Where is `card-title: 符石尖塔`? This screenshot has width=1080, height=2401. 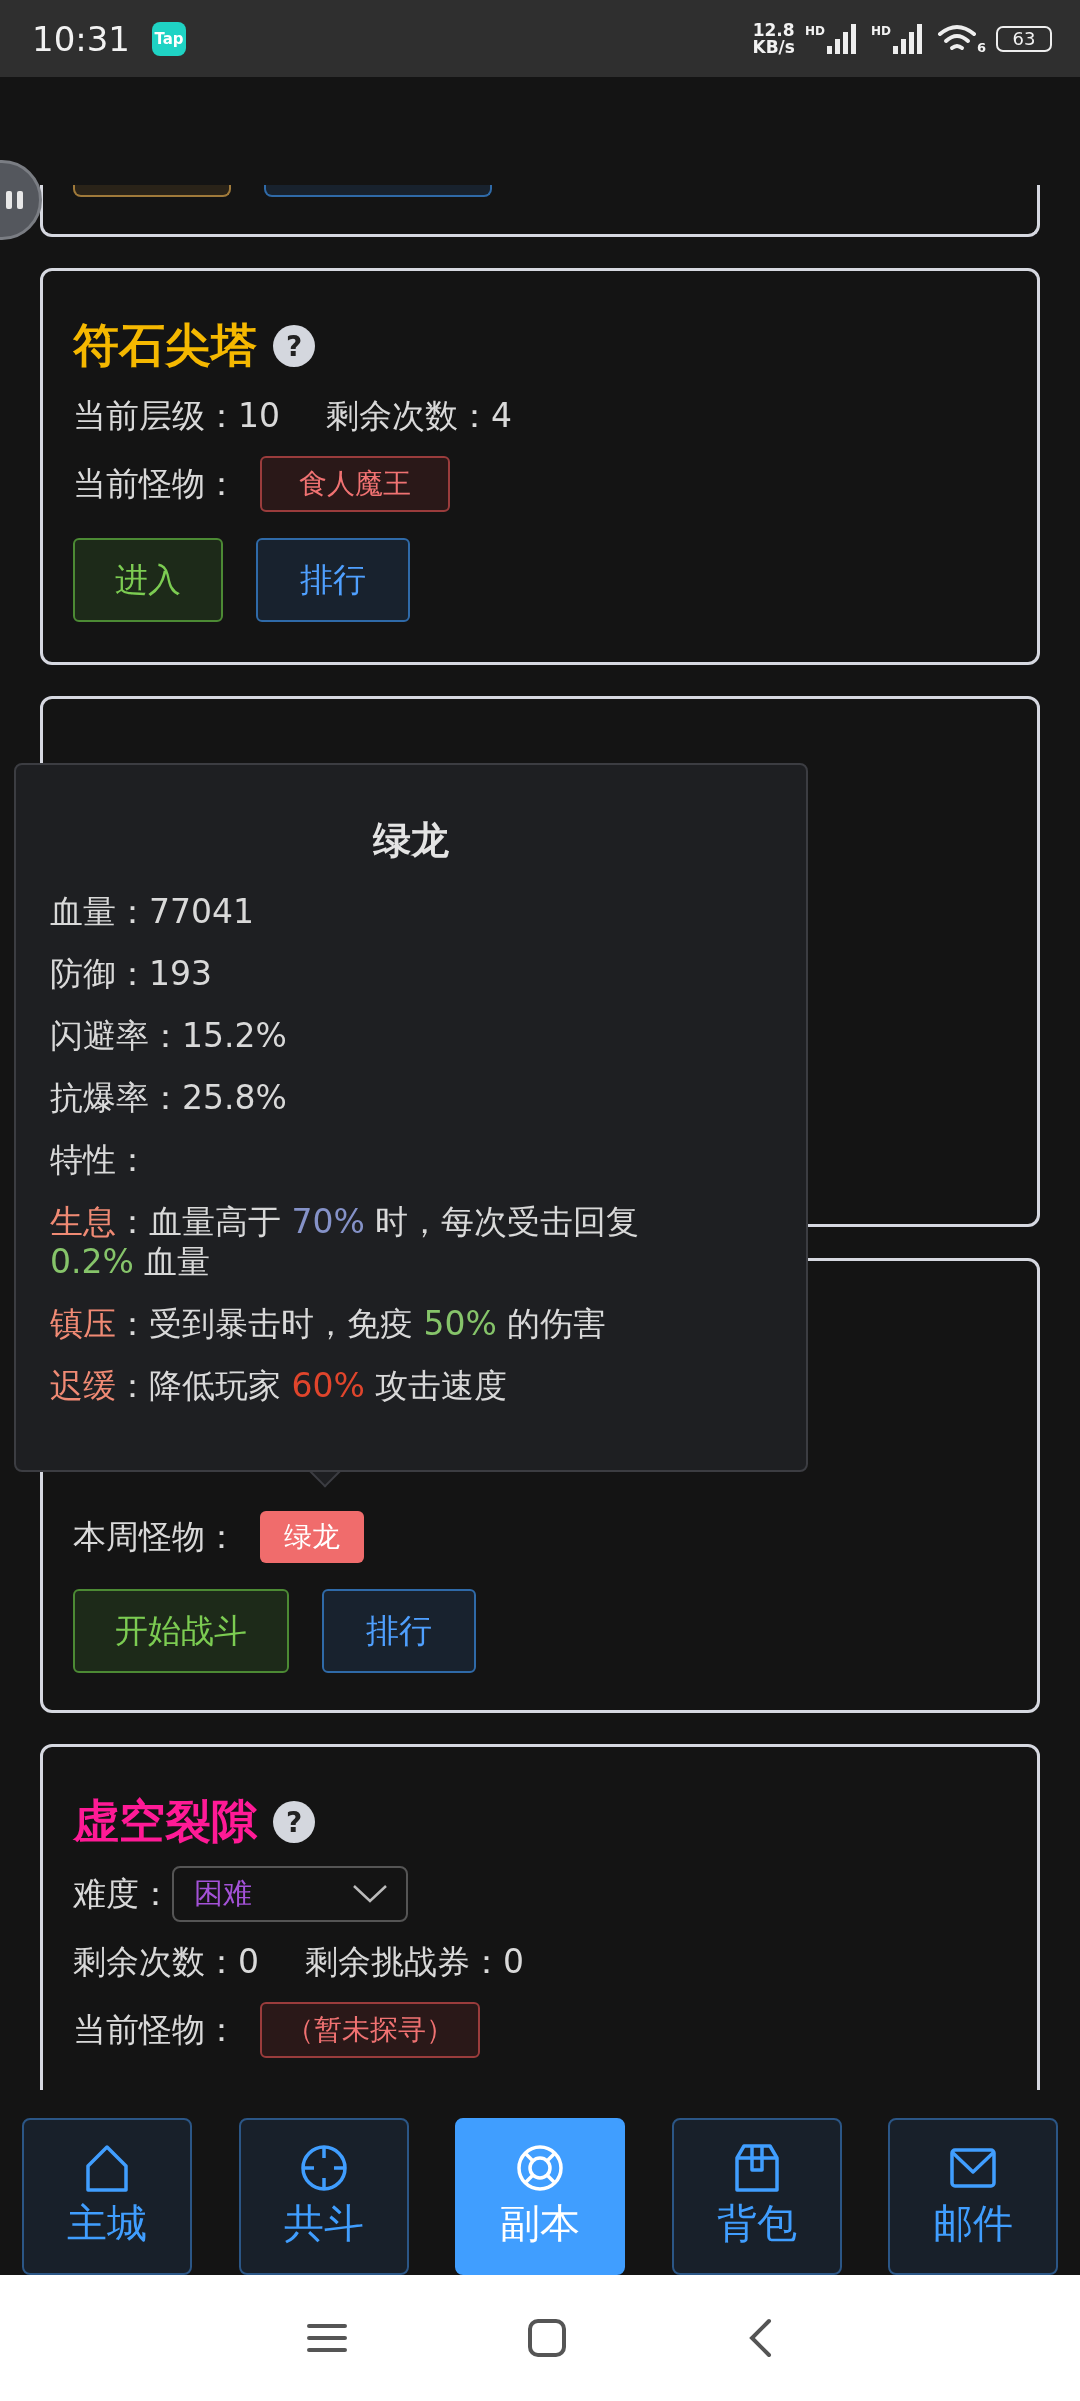 card-title: 符石尖塔 is located at coordinates (165, 345).